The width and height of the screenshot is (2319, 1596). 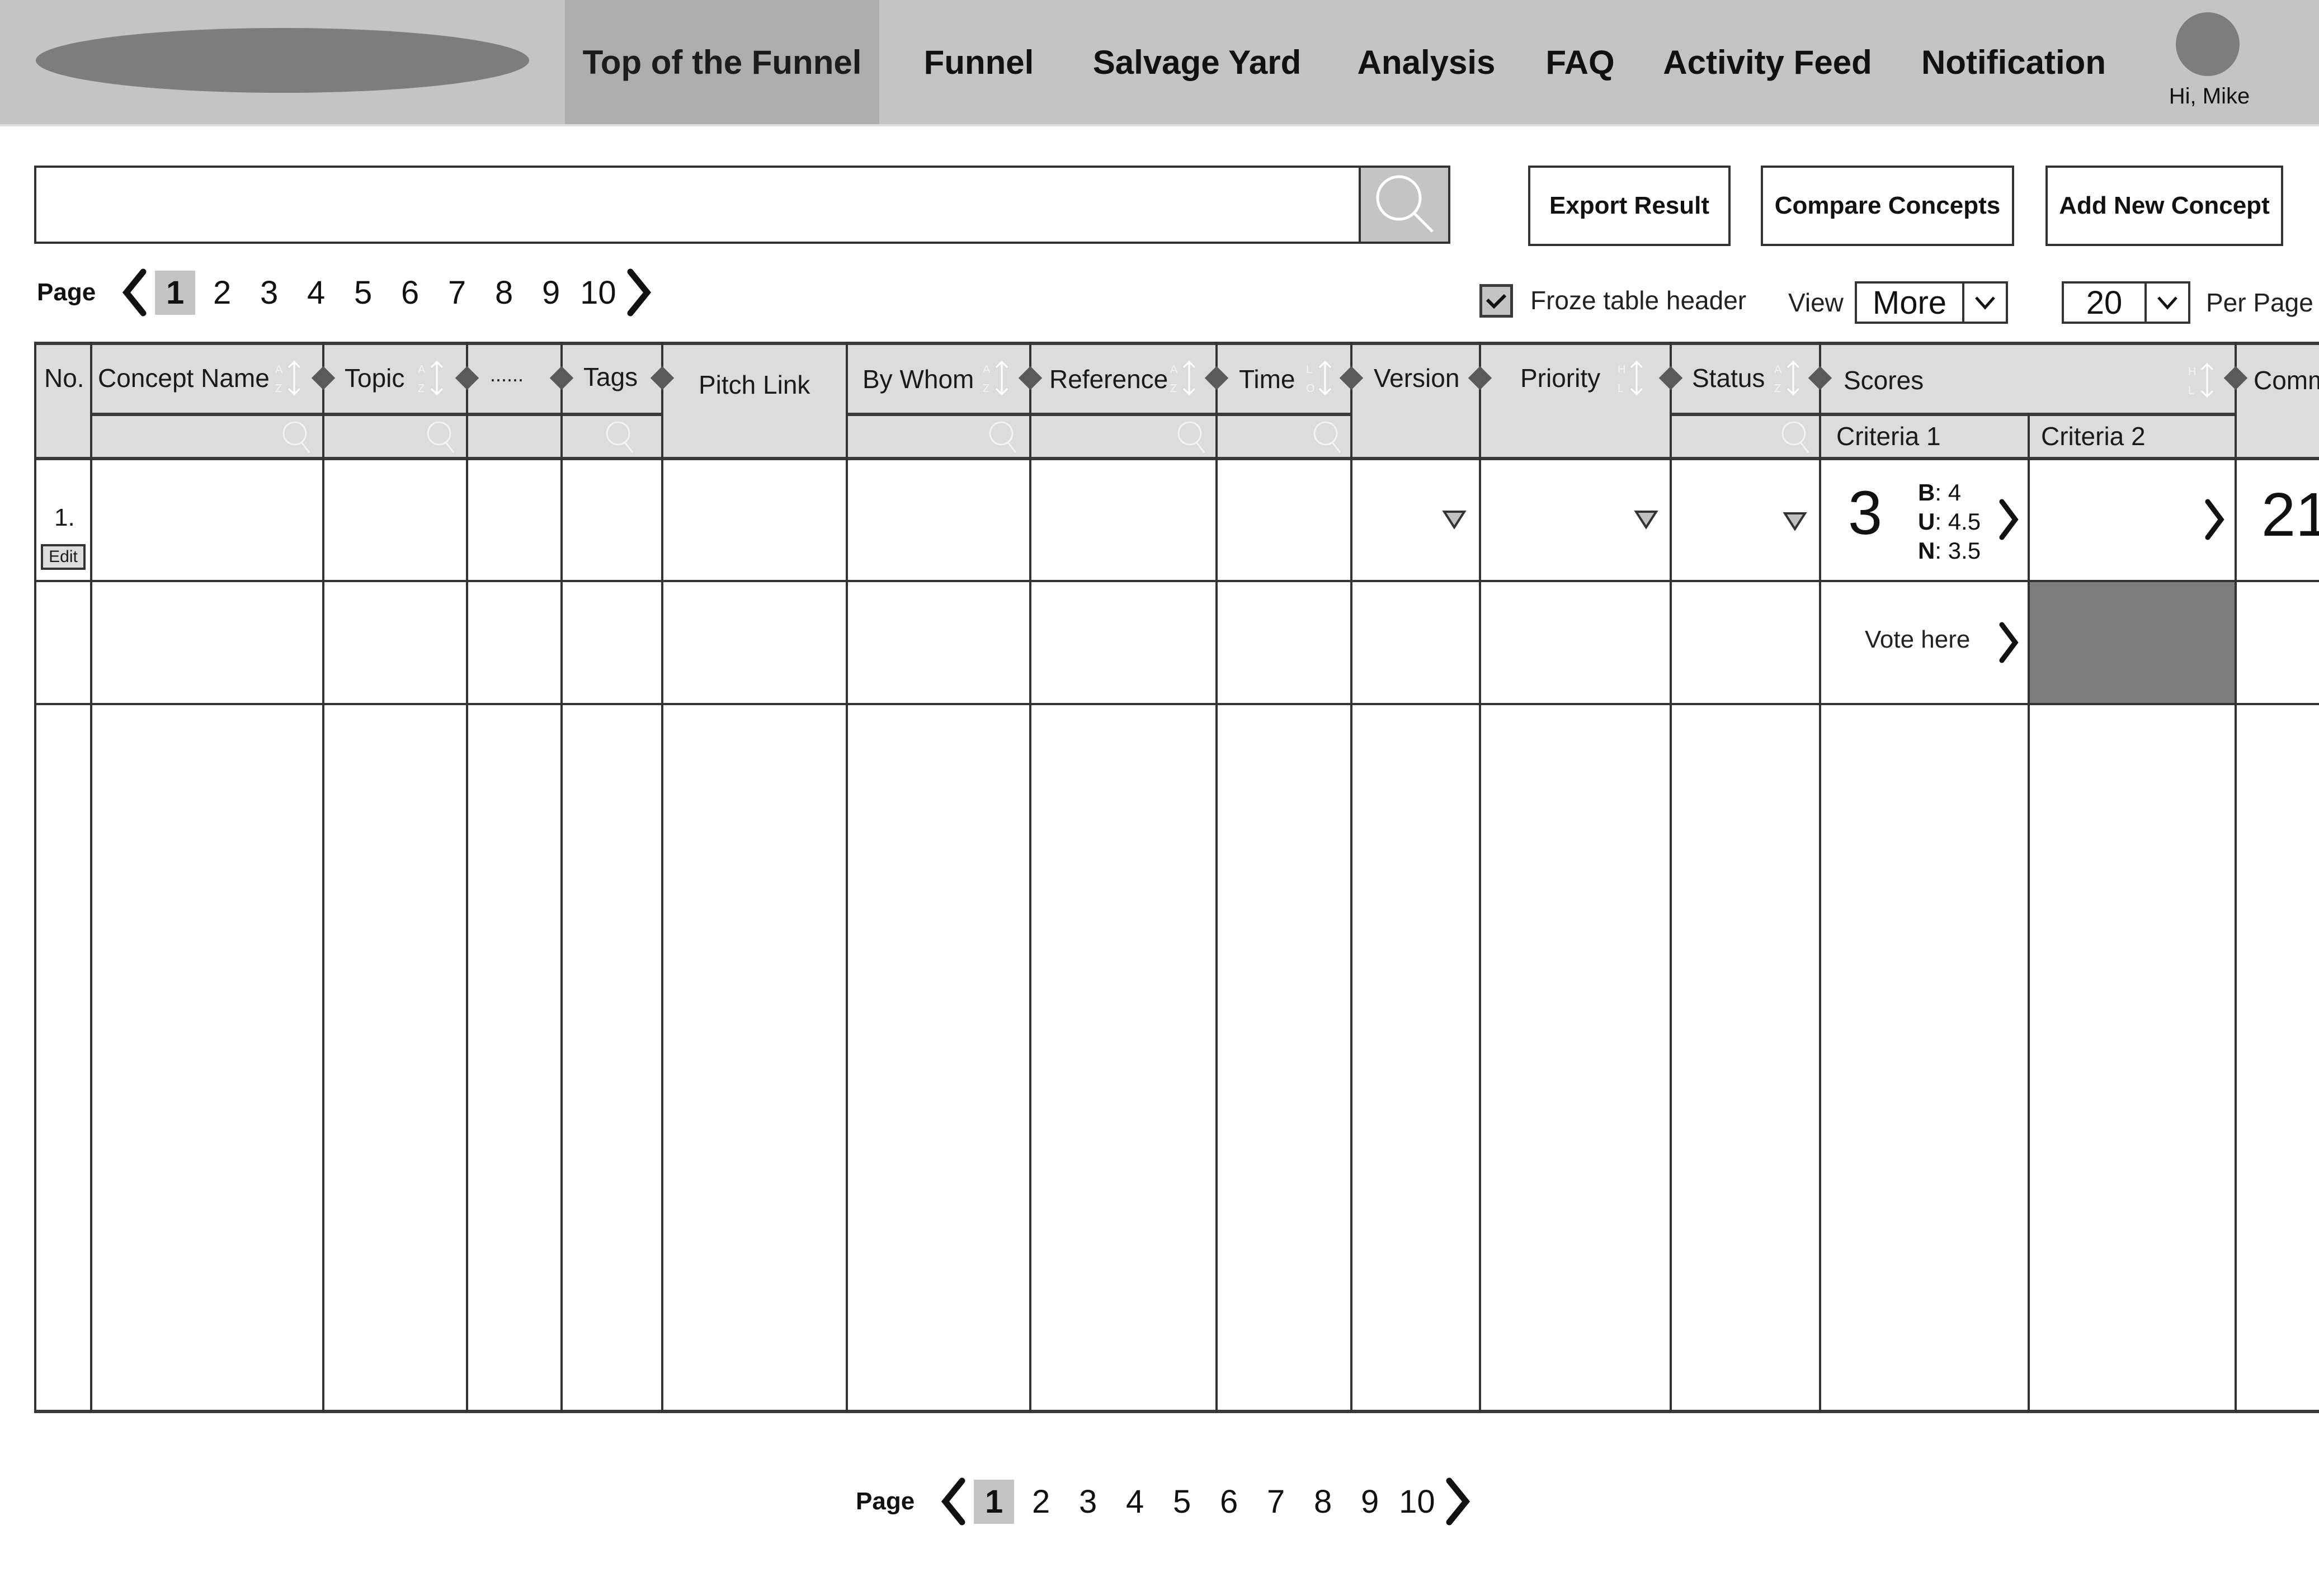 What do you see at coordinates (1560, 378) in the screenshot?
I see `column-header-priority: Priority` at bounding box center [1560, 378].